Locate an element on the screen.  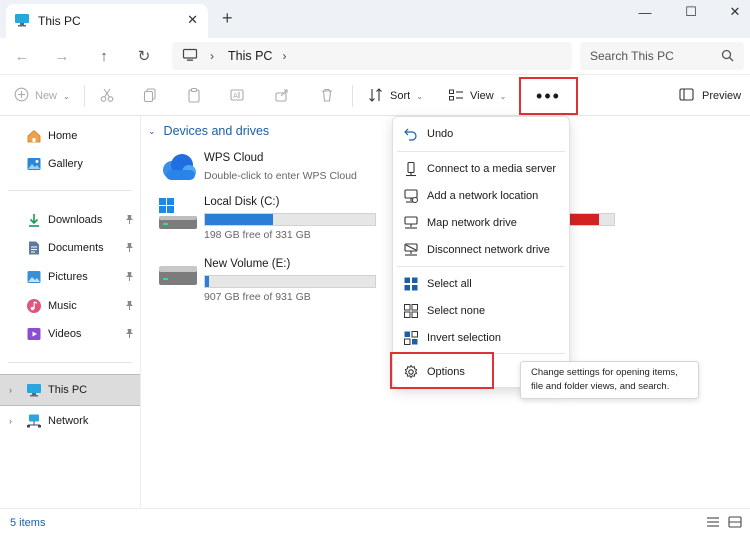
toolbar-divider is located at coordinates (84, 96).